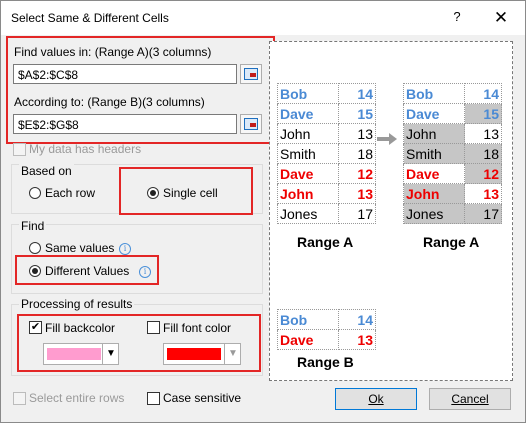 This screenshot has height=423, width=526. Describe the element at coordinates (19, 149) in the screenshot. I see `headers-checkbox` at that location.